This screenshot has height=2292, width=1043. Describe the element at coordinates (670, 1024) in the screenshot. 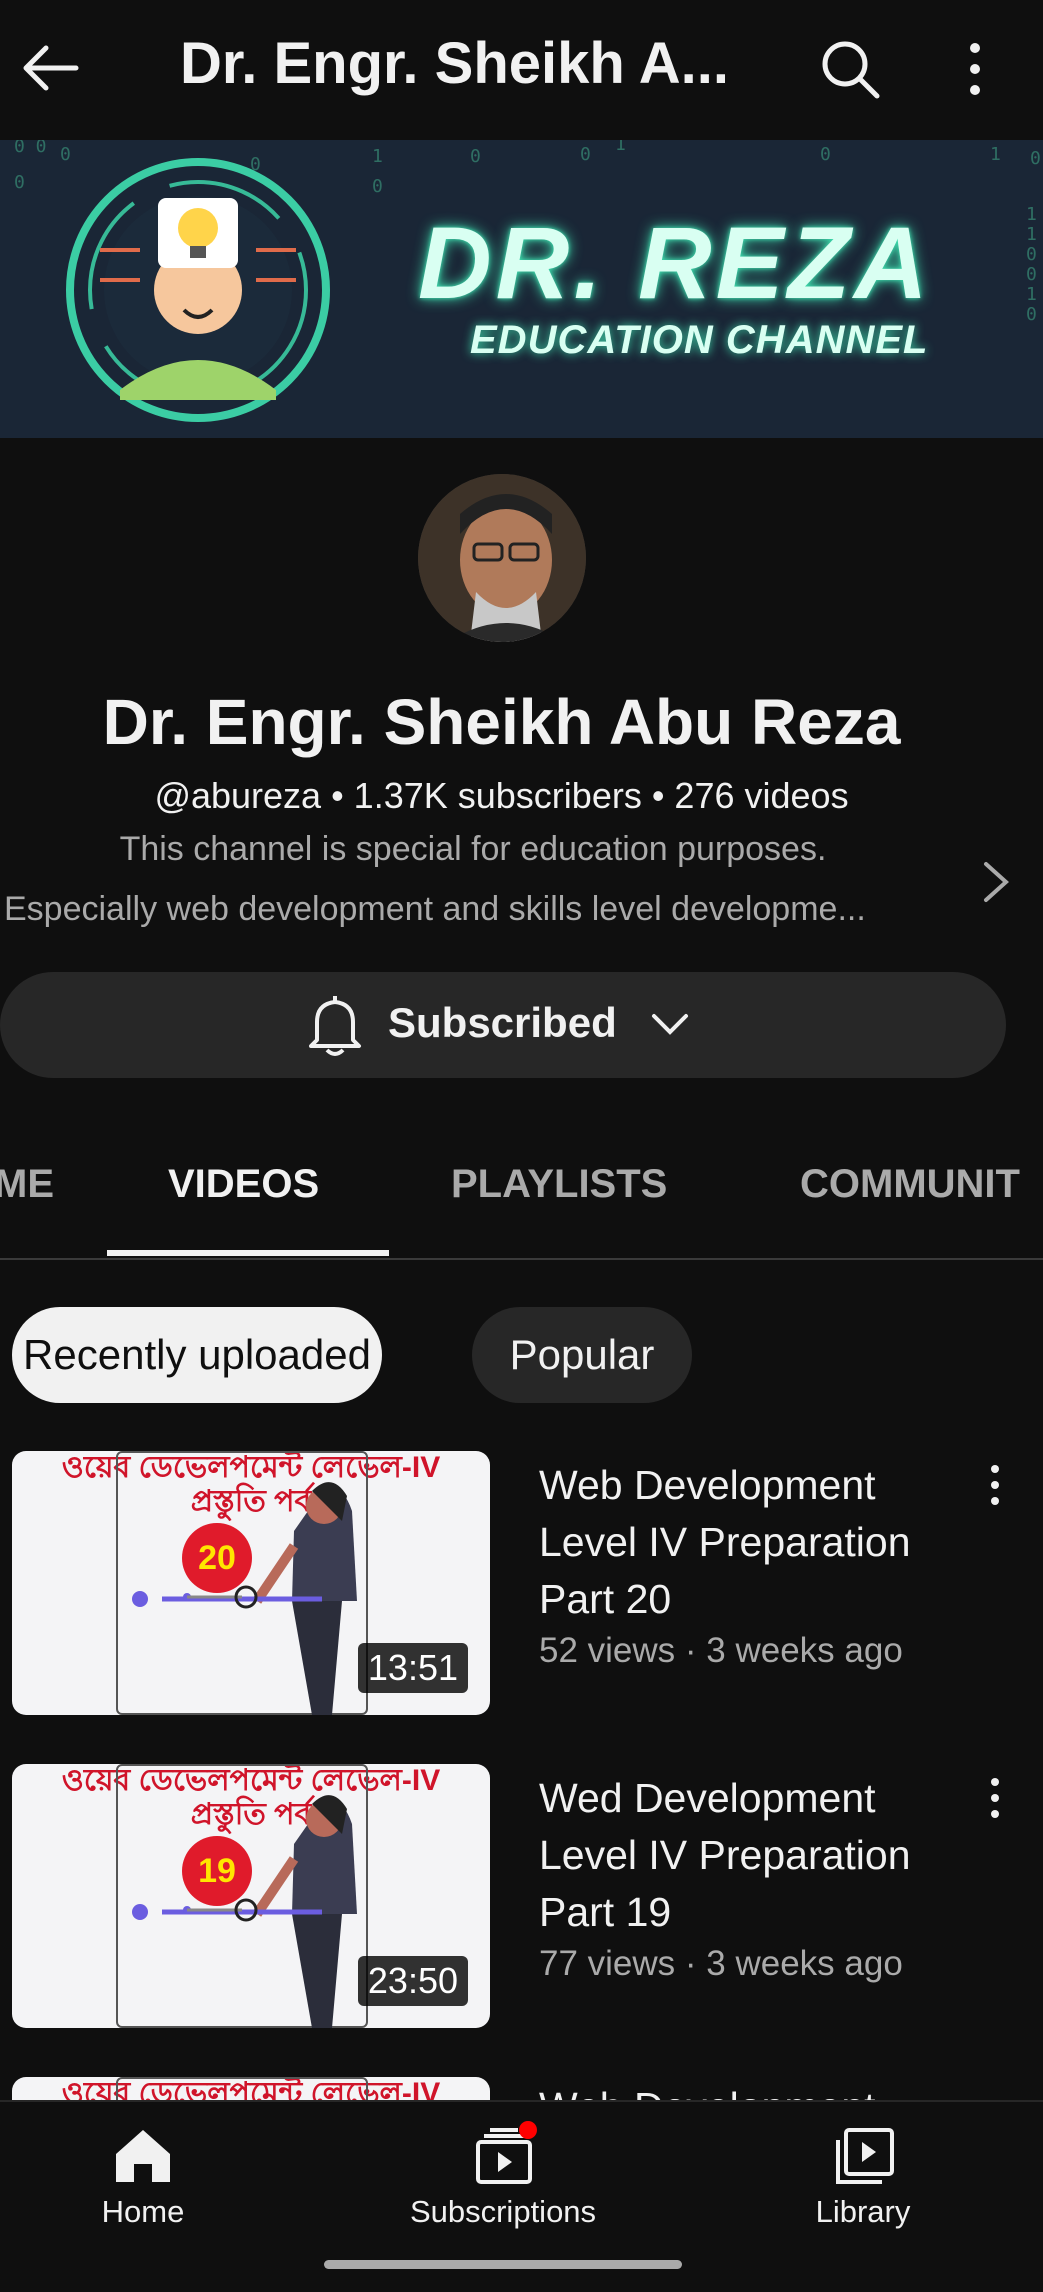

I see `chevron-down-icon` at that location.